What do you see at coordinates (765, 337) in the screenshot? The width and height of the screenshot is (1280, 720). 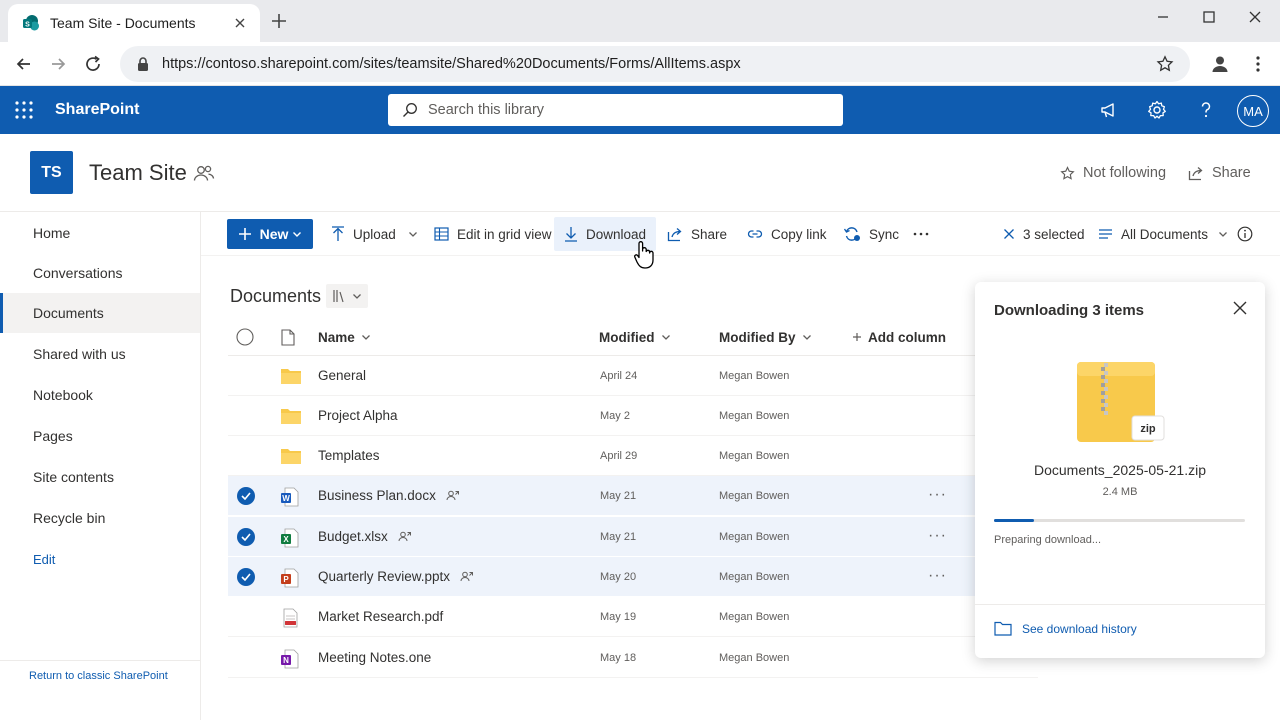 I see `column-header-modified-by: Modified By` at bounding box center [765, 337].